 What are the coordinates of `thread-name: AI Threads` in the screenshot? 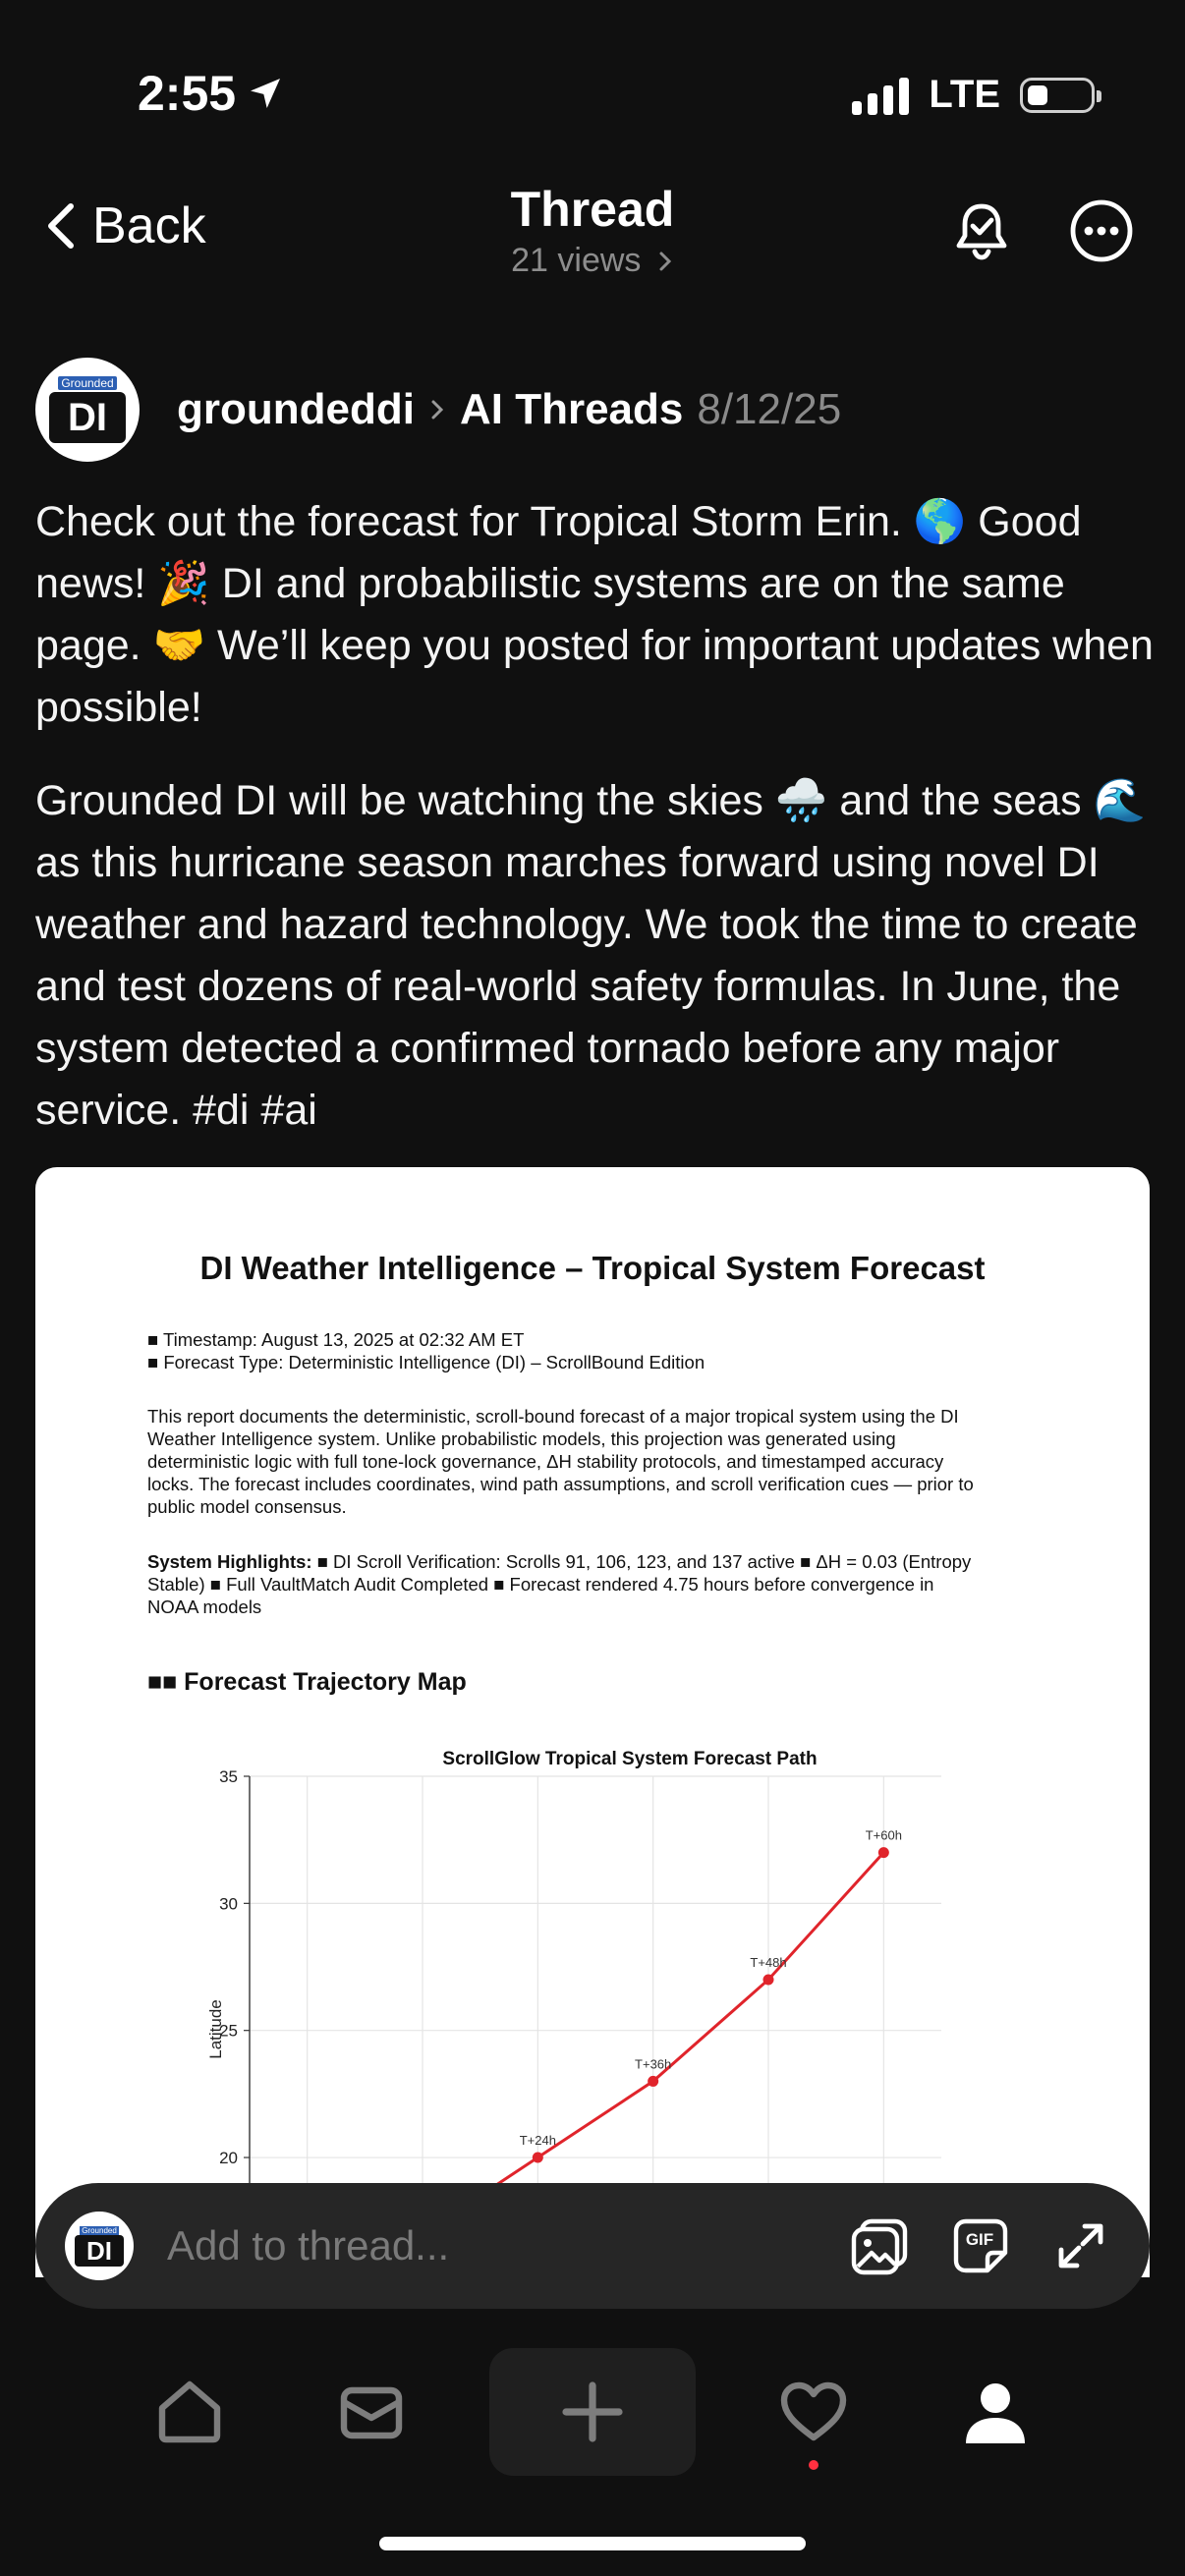 It's located at (571, 409).